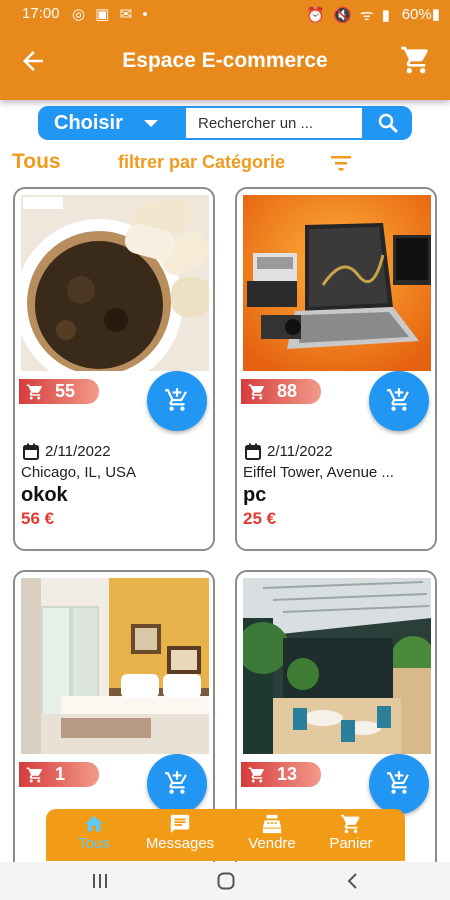 The image size is (450, 900). What do you see at coordinates (420, 14) in the screenshot?
I see `battery-level: 60%▮` at bounding box center [420, 14].